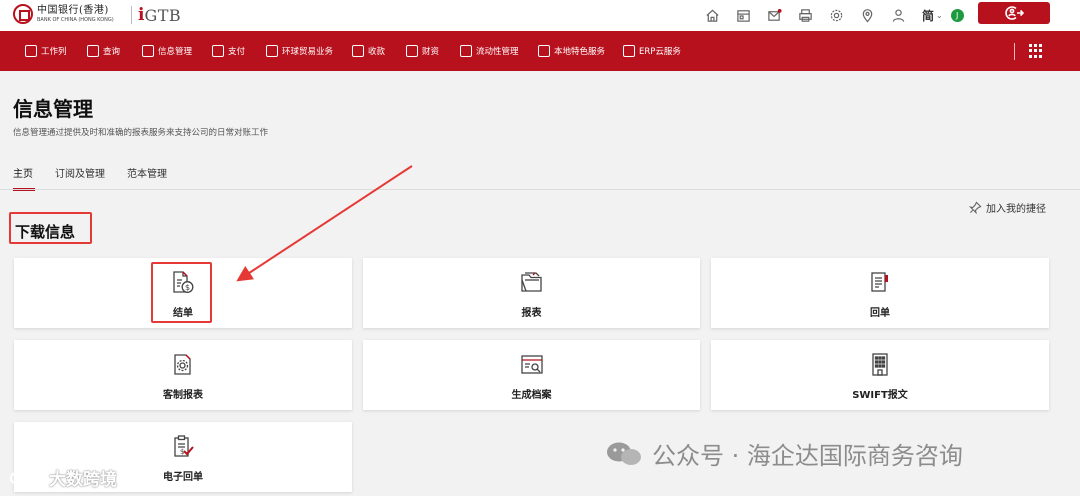 This screenshot has height=496, width=1080. Describe the element at coordinates (712, 15) in the screenshot. I see `home-icon` at that location.